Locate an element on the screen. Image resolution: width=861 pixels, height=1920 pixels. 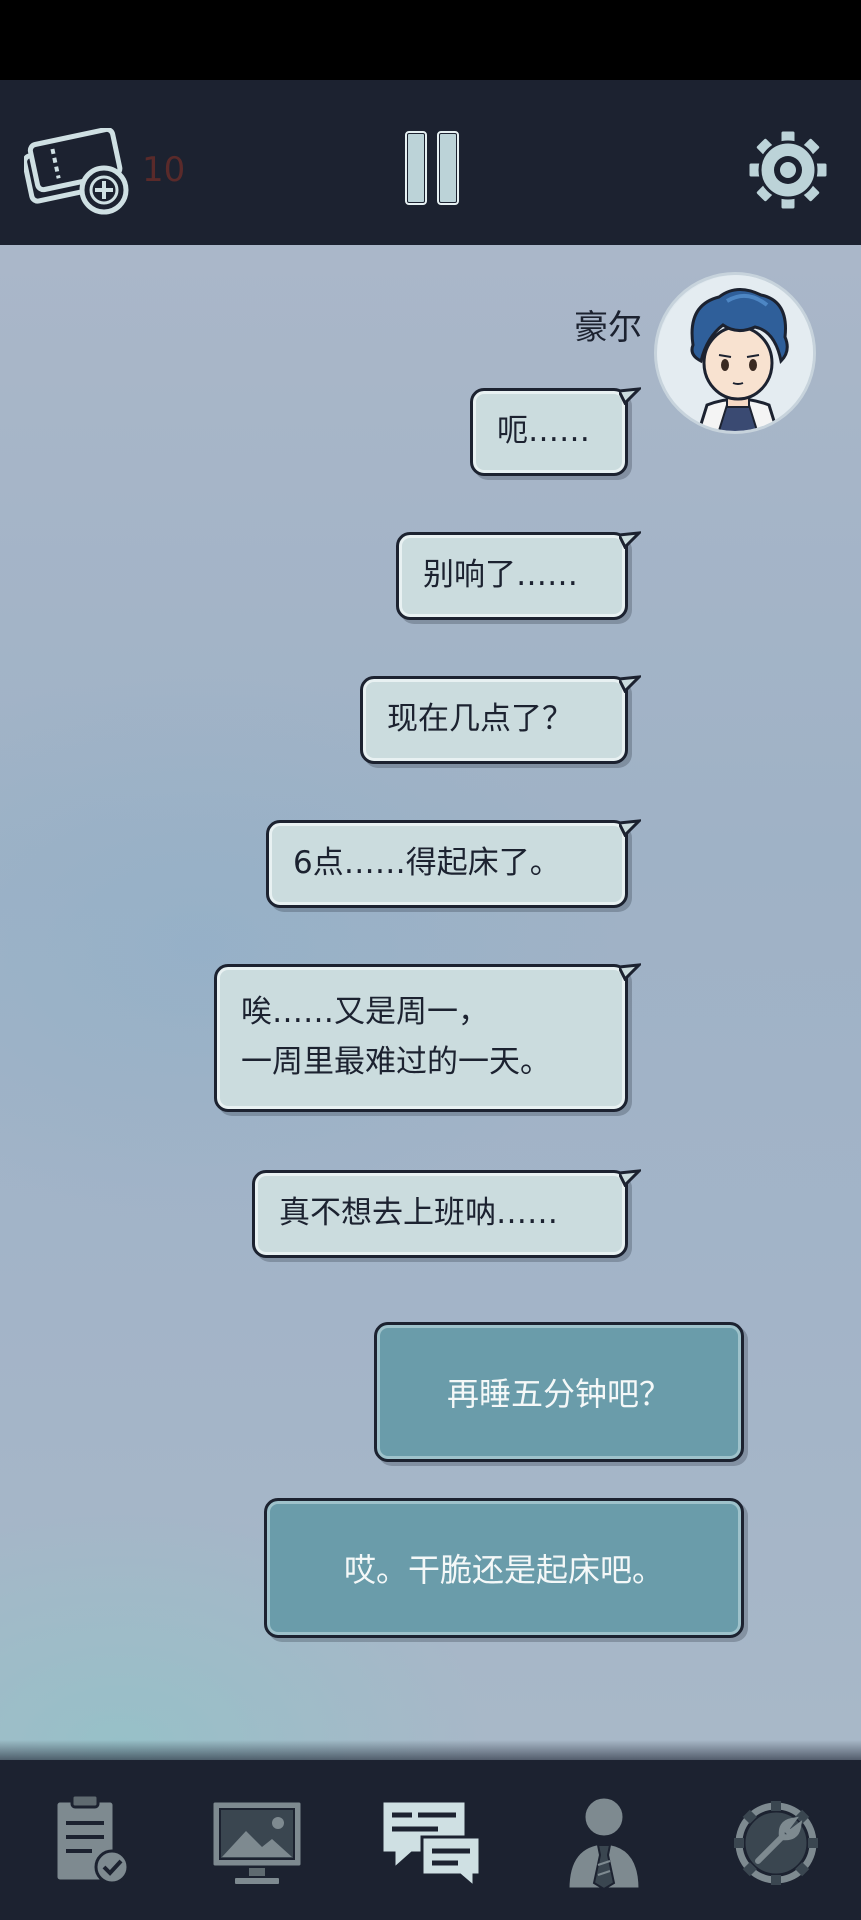
choice-label: 哎。干脆还是起床吧。 is located at coordinates (503, 1570).